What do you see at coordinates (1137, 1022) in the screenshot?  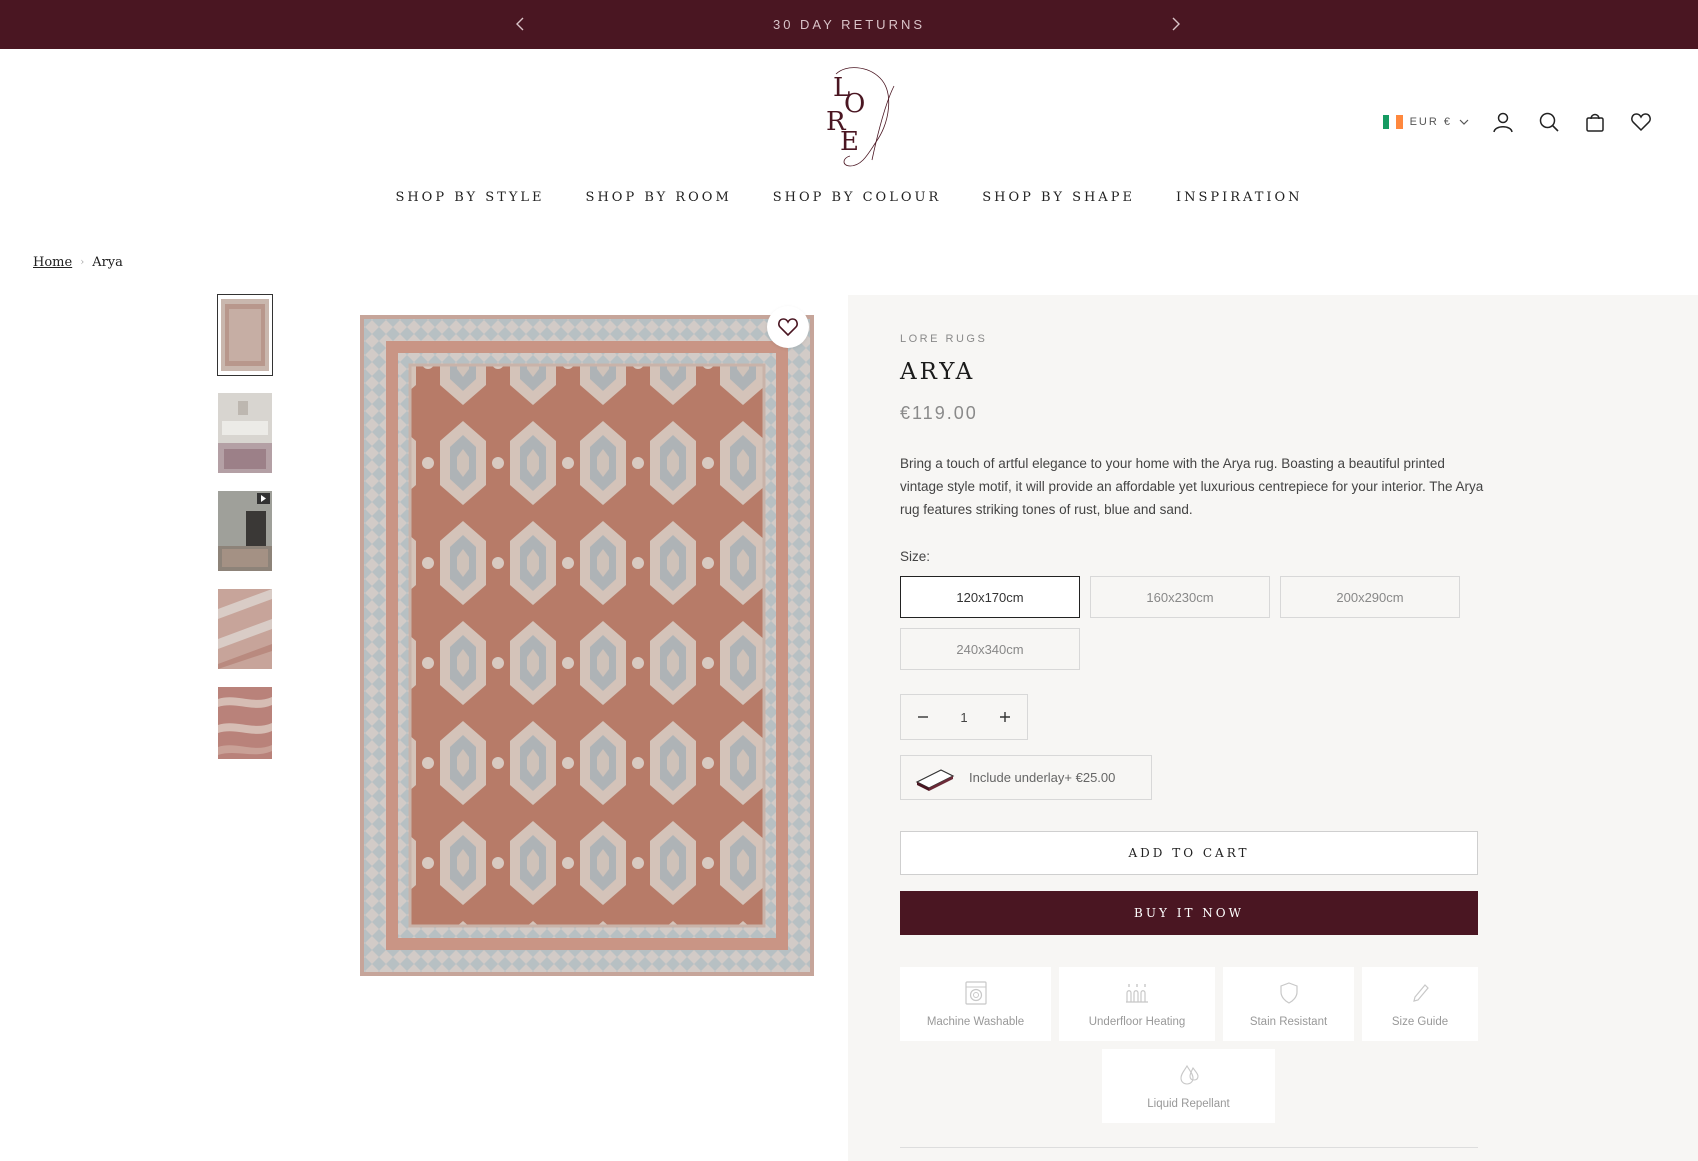 I see `feature-label: Underfloor Heating` at bounding box center [1137, 1022].